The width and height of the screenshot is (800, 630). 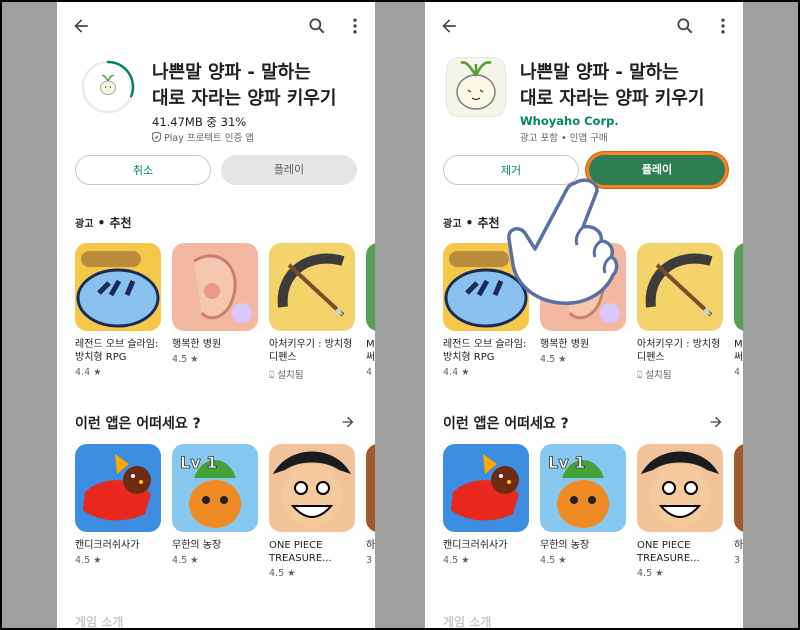 What do you see at coordinates (118, 287) in the screenshot?
I see `slime-game-thumbnail` at bounding box center [118, 287].